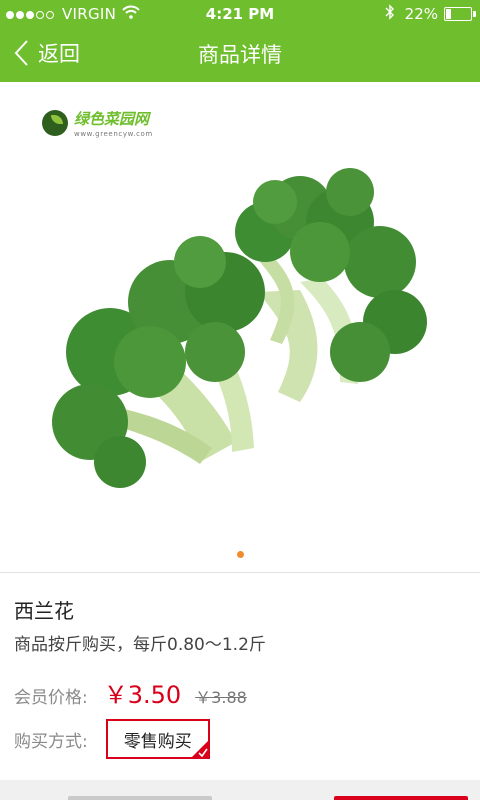 This screenshot has height=800, width=480. I want to click on original-price: ￥3.88, so click(221, 697).